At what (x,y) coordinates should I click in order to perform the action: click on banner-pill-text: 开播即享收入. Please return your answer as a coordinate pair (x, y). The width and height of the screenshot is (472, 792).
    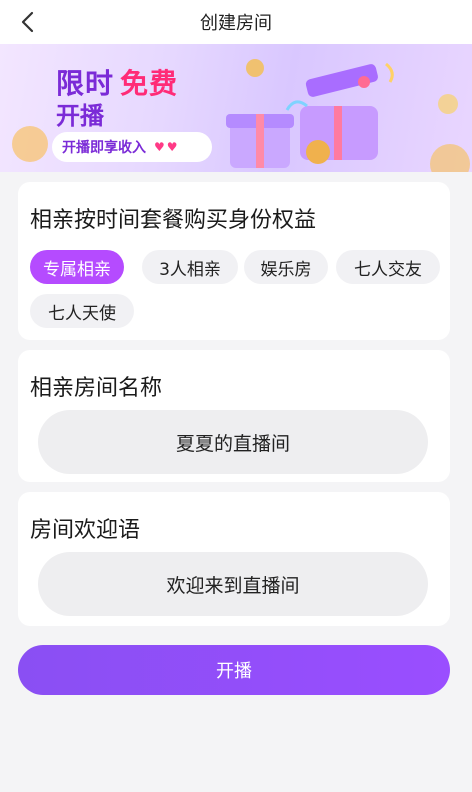
    Looking at the image, I should click on (104, 148).